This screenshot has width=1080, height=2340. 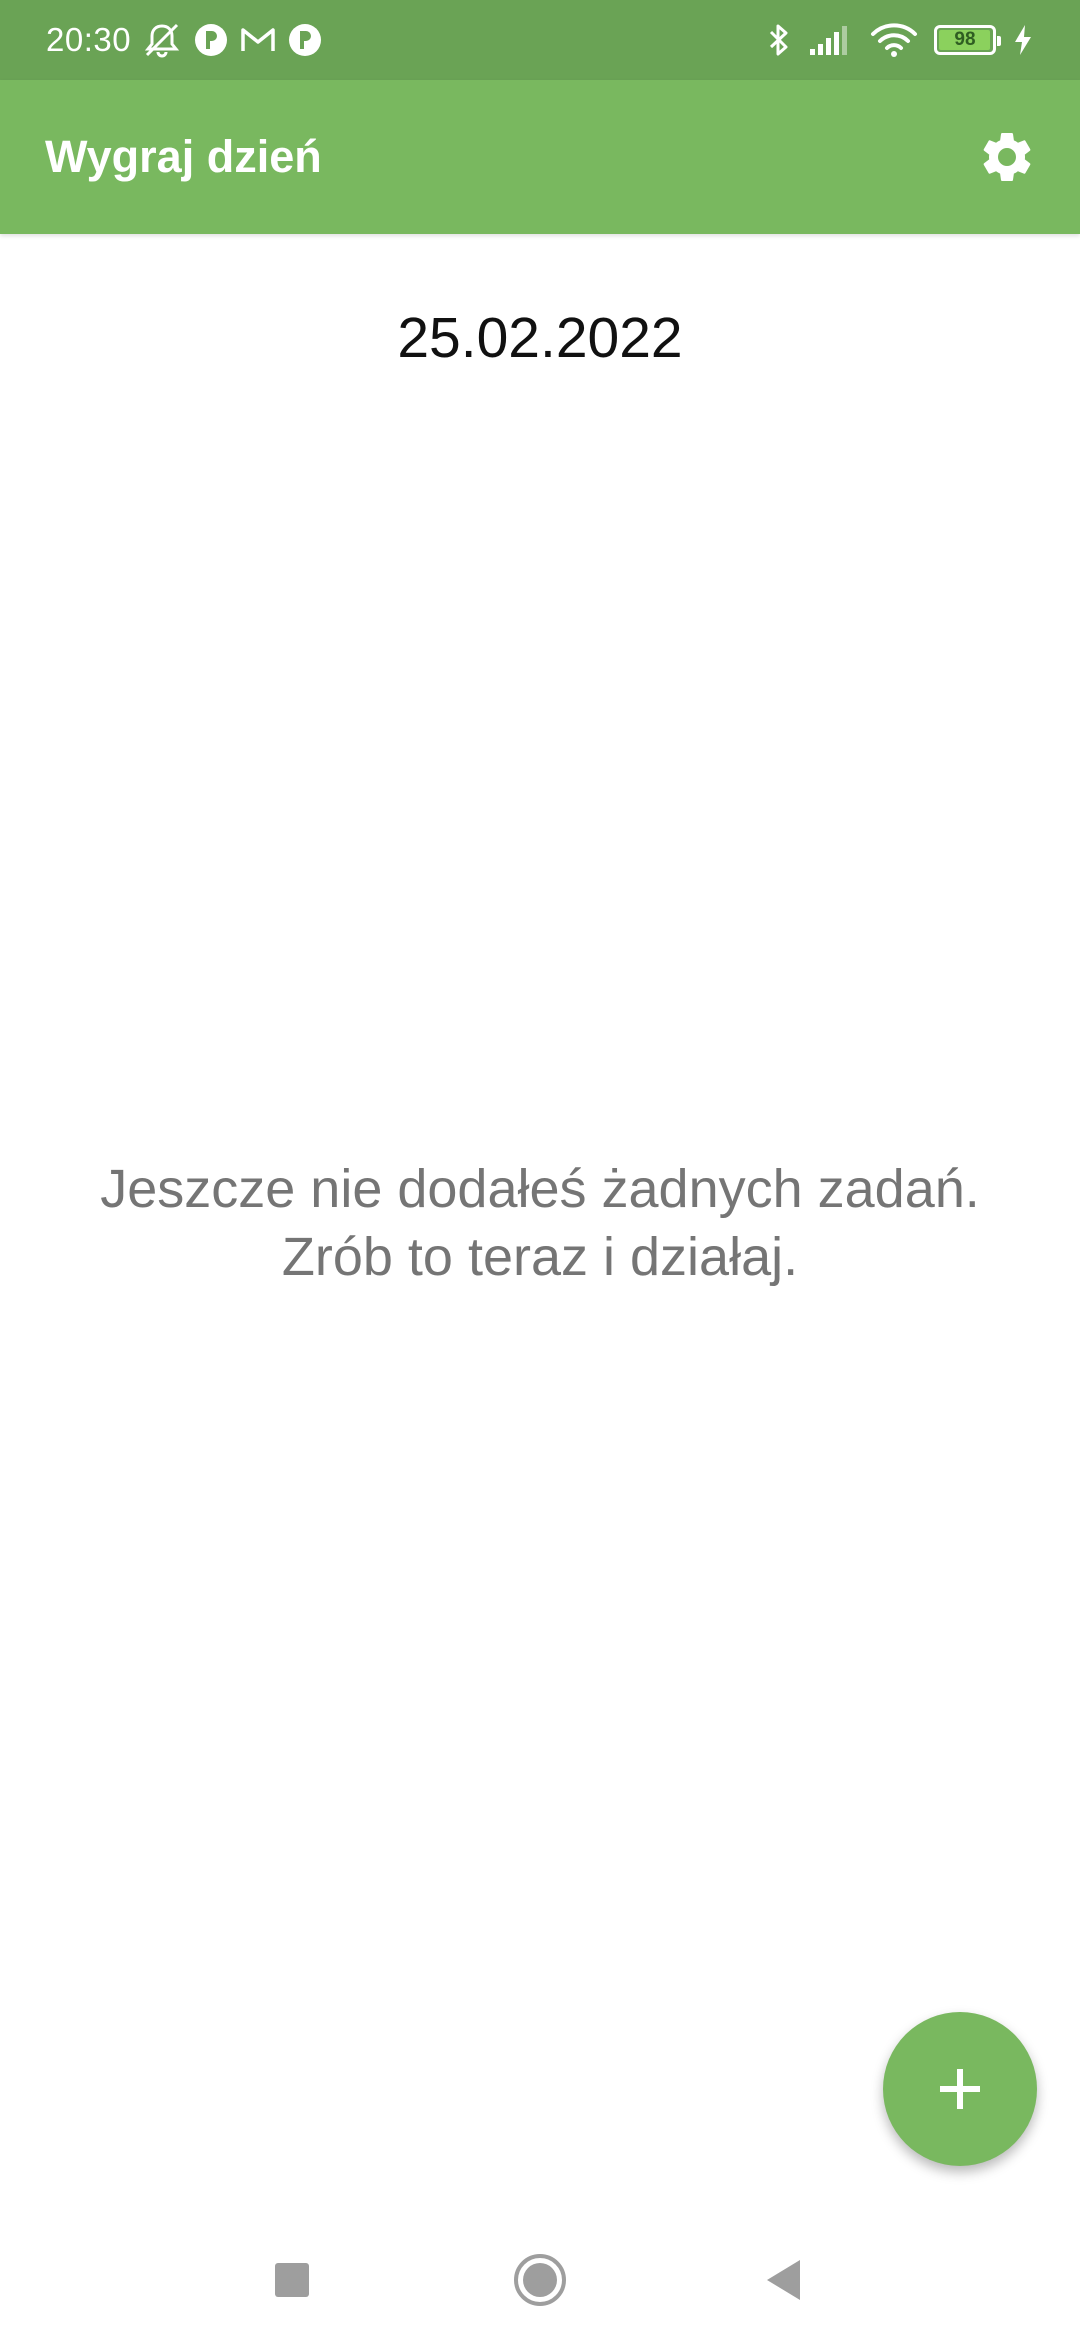 I want to click on app-bar: Wygraj dzień, so click(x=540, y=157).